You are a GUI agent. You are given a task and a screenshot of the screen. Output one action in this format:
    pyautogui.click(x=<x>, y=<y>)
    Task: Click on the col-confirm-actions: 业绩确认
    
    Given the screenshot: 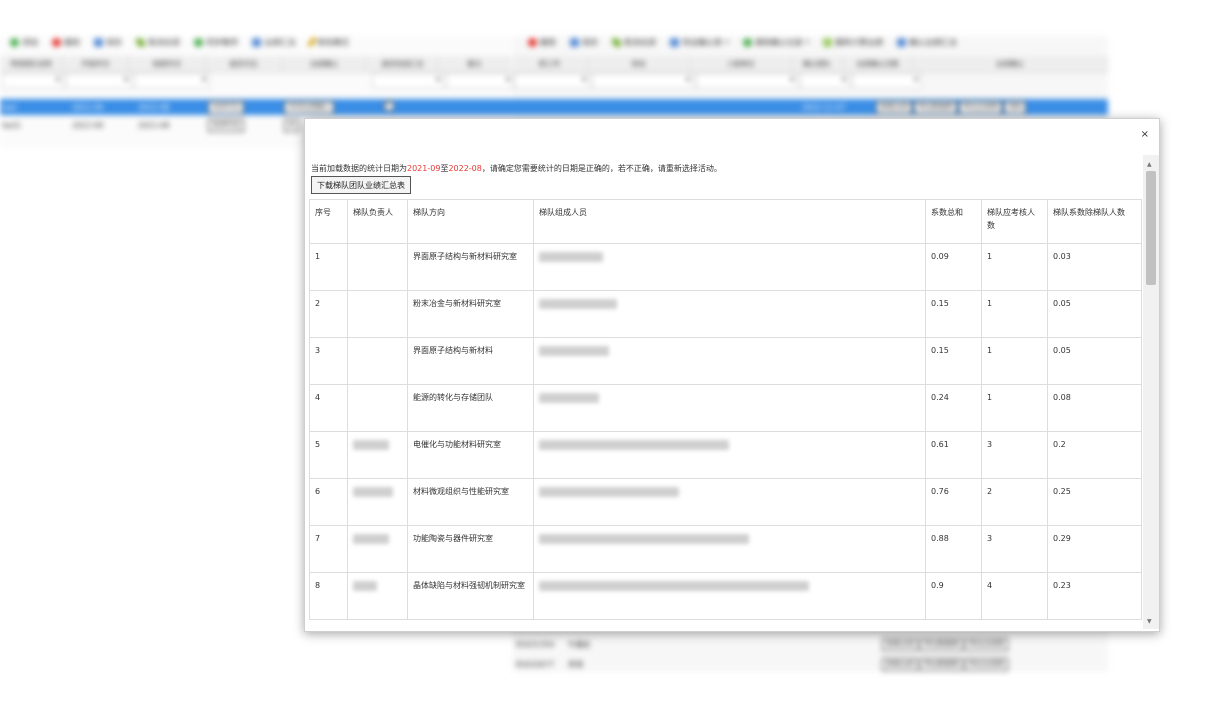 What is the action you would take?
    pyautogui.click(x=1010, y=64)
    